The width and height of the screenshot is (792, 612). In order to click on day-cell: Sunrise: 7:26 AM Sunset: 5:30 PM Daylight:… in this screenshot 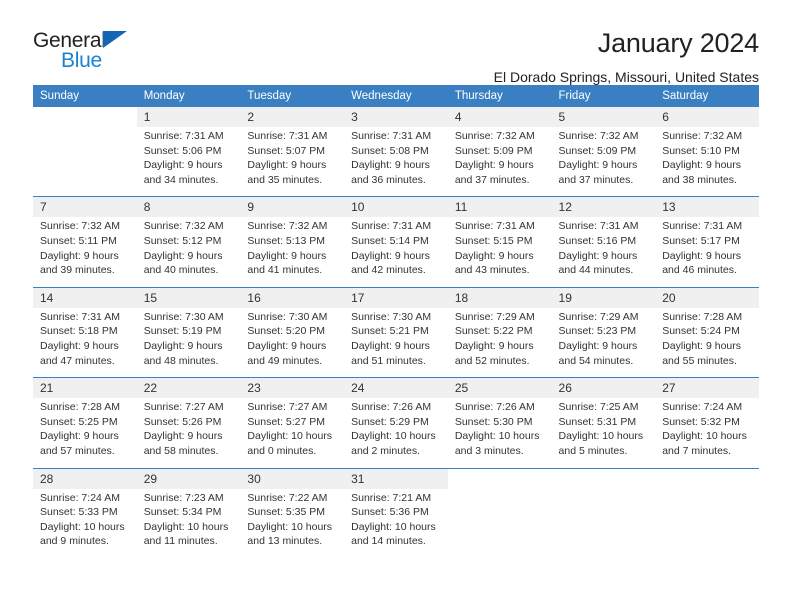, I will do `click(499, 433)`.